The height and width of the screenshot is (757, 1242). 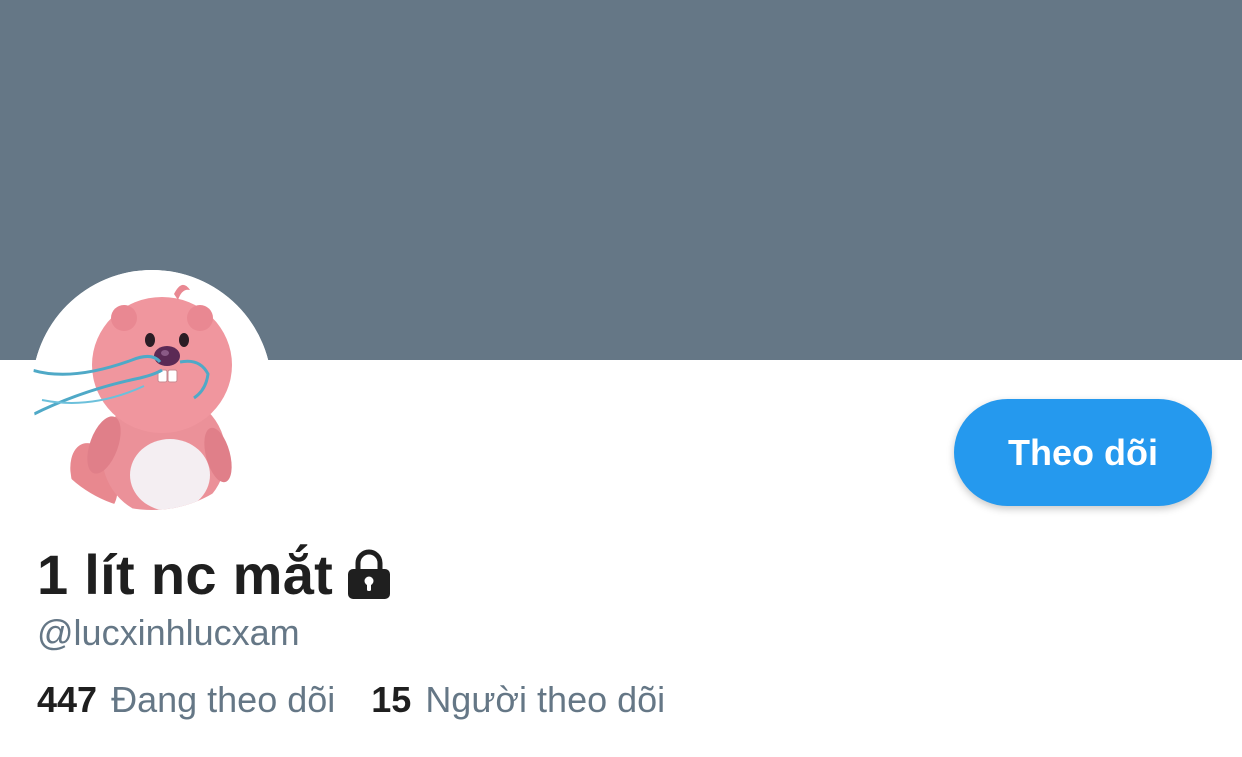 I want to click on following-count: 447, so click(x=67, y=699).